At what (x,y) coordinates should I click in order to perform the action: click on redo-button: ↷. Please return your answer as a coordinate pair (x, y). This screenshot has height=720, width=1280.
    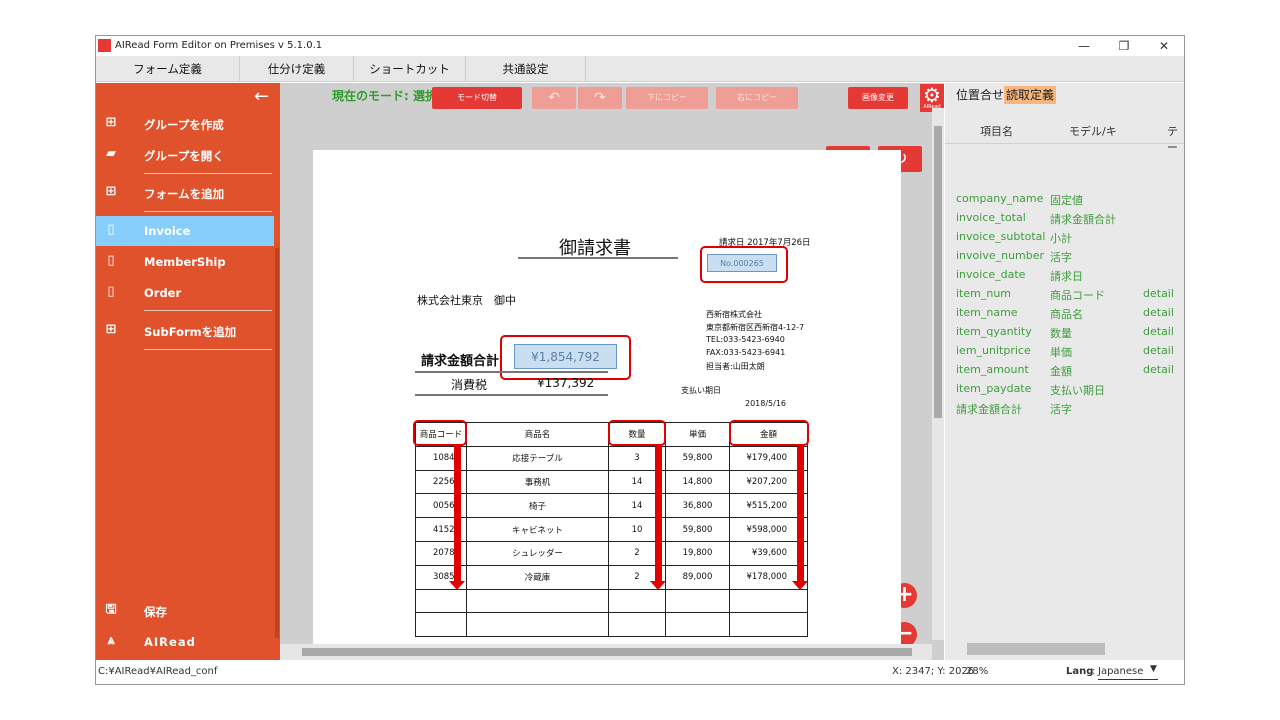
    Looking at the image, I should click on (600, 98).